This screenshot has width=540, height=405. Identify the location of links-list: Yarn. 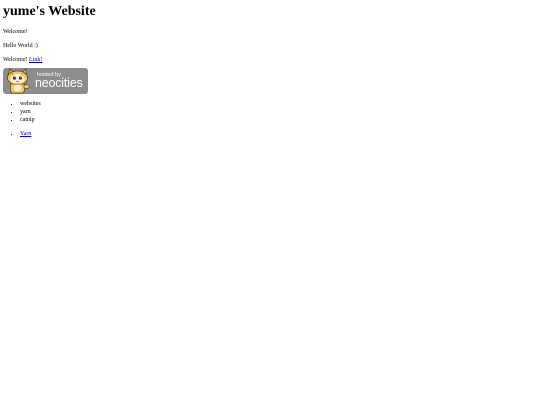
(270, 134).